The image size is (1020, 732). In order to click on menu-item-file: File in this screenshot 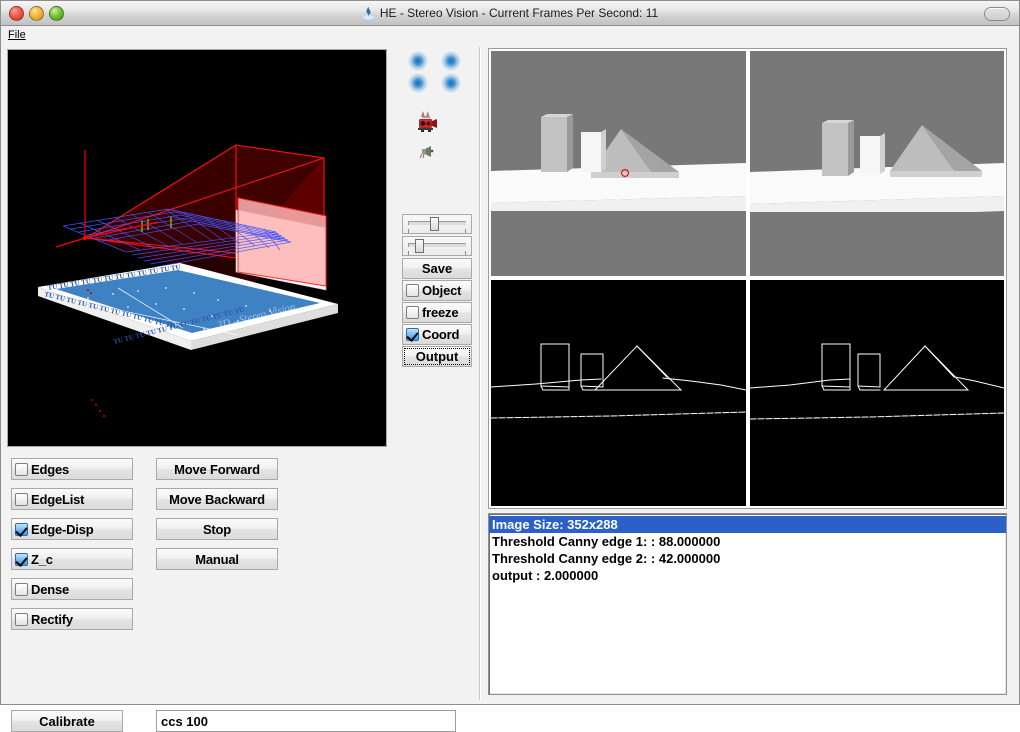, I will do `click(16, 35)`.